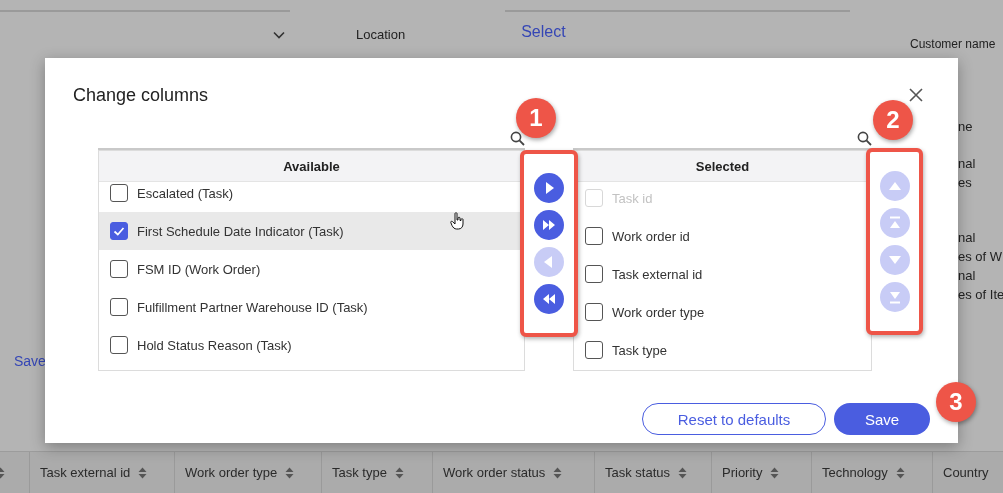 The height and width of the screenshot is (493, 1003). Describe the element at coordinates (734, 419) in the screenshot. I see `reset-button: Reset to defaults` at that location.